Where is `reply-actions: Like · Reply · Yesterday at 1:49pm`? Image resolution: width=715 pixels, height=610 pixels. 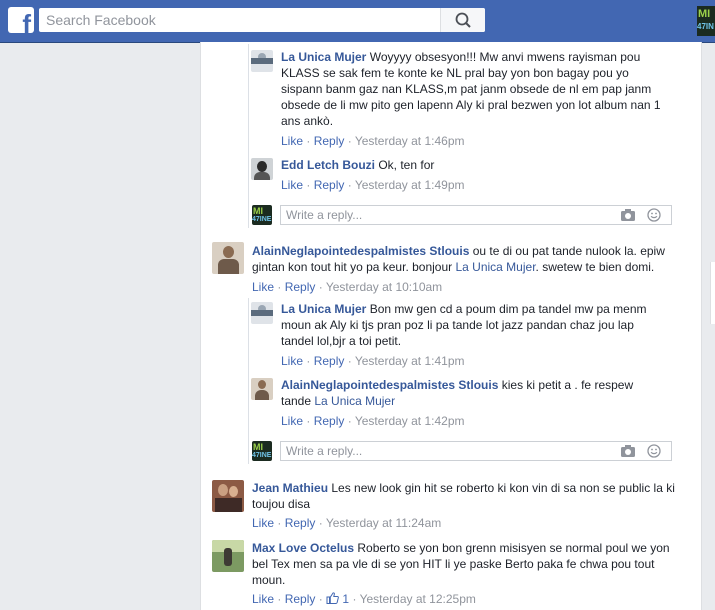
reply-actions: Like · Reply · Yesterday at 1:49pm is located at coordinates (373, 185).